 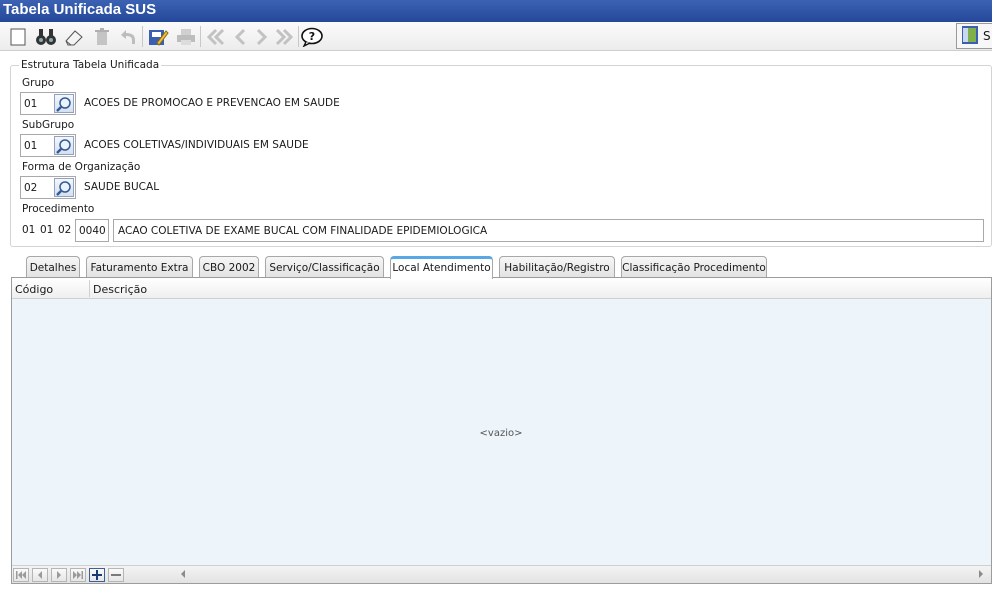 What do you see at coordinates (92, 230) in the screenshot?
I see `procedimento-code-field: 0040` at bounding box center [92, 230].